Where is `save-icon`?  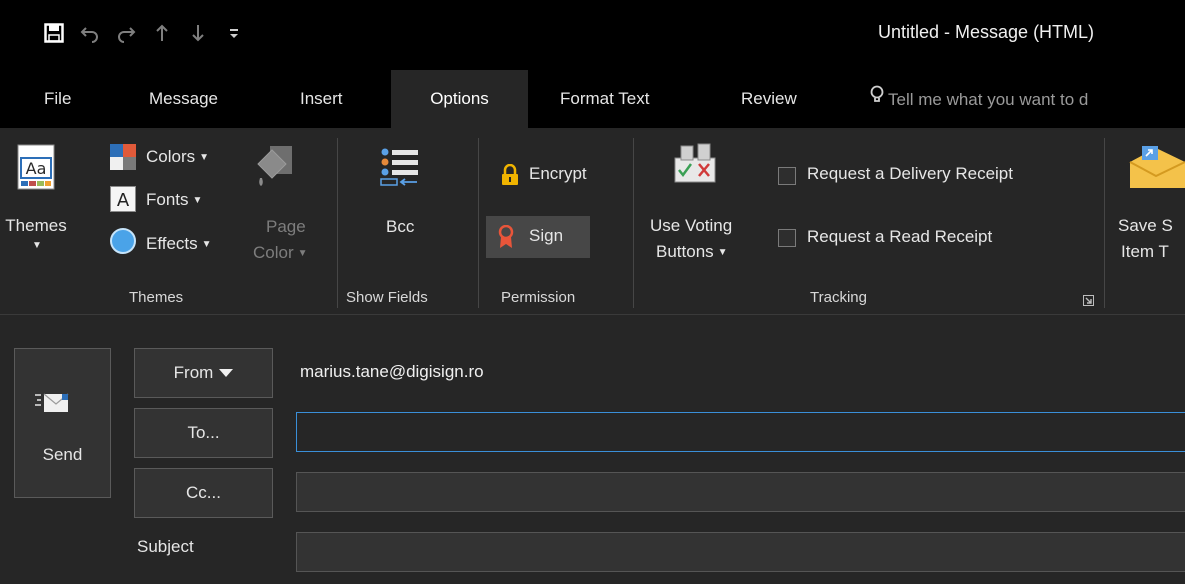
save-icon is located at coordinates (54, 33).